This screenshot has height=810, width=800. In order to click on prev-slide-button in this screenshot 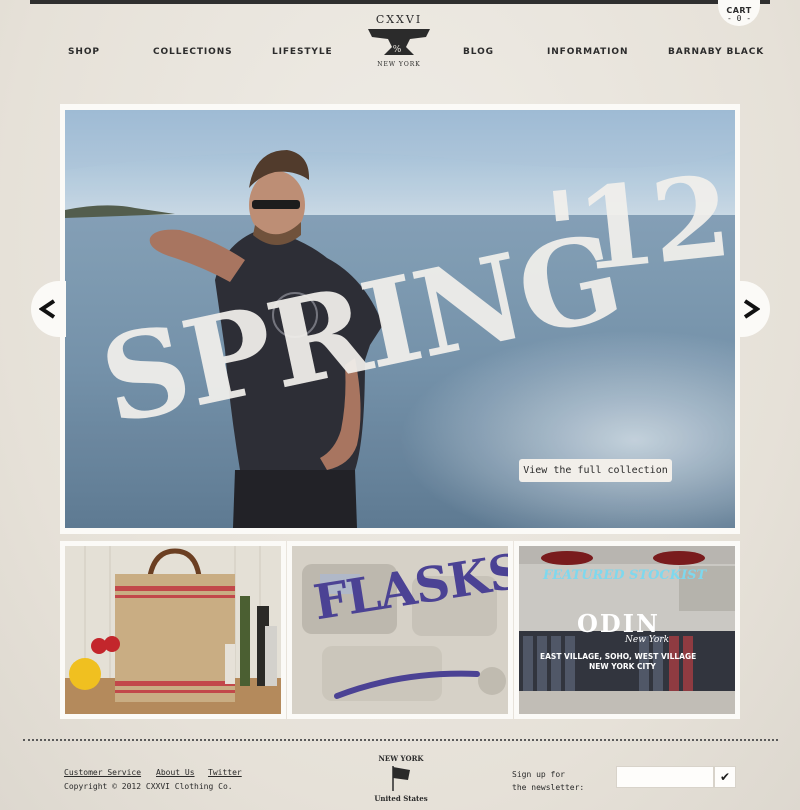, I will do `click(48, 309)`.